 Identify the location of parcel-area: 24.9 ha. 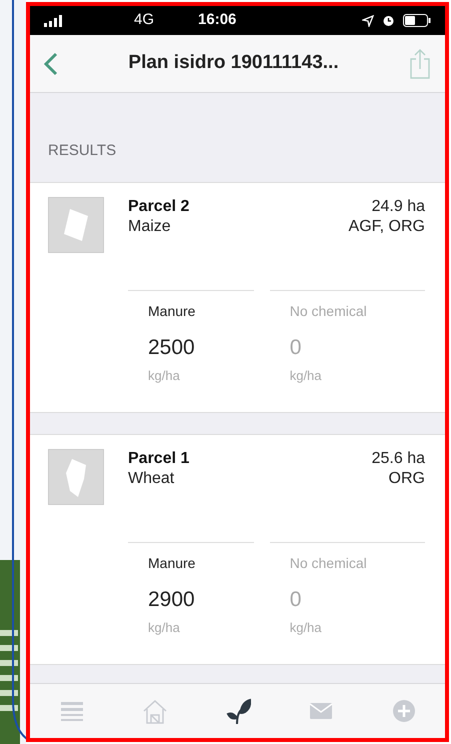
(386, 207).